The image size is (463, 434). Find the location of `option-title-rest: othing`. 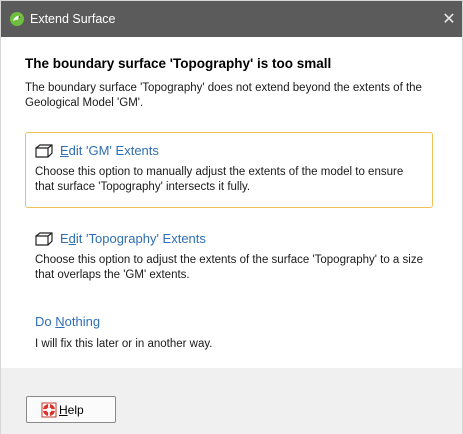

option-title-rest: othing is located at coordinates (82, 321).